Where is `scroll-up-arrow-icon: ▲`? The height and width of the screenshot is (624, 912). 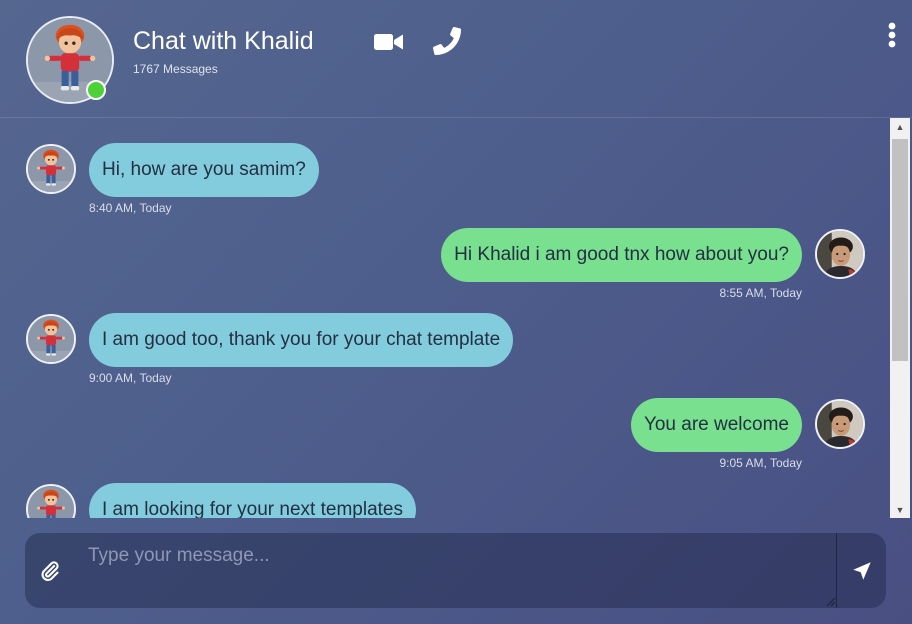 scroll-up-arrow-icon: ▲ is located at coordinates (900, 126).